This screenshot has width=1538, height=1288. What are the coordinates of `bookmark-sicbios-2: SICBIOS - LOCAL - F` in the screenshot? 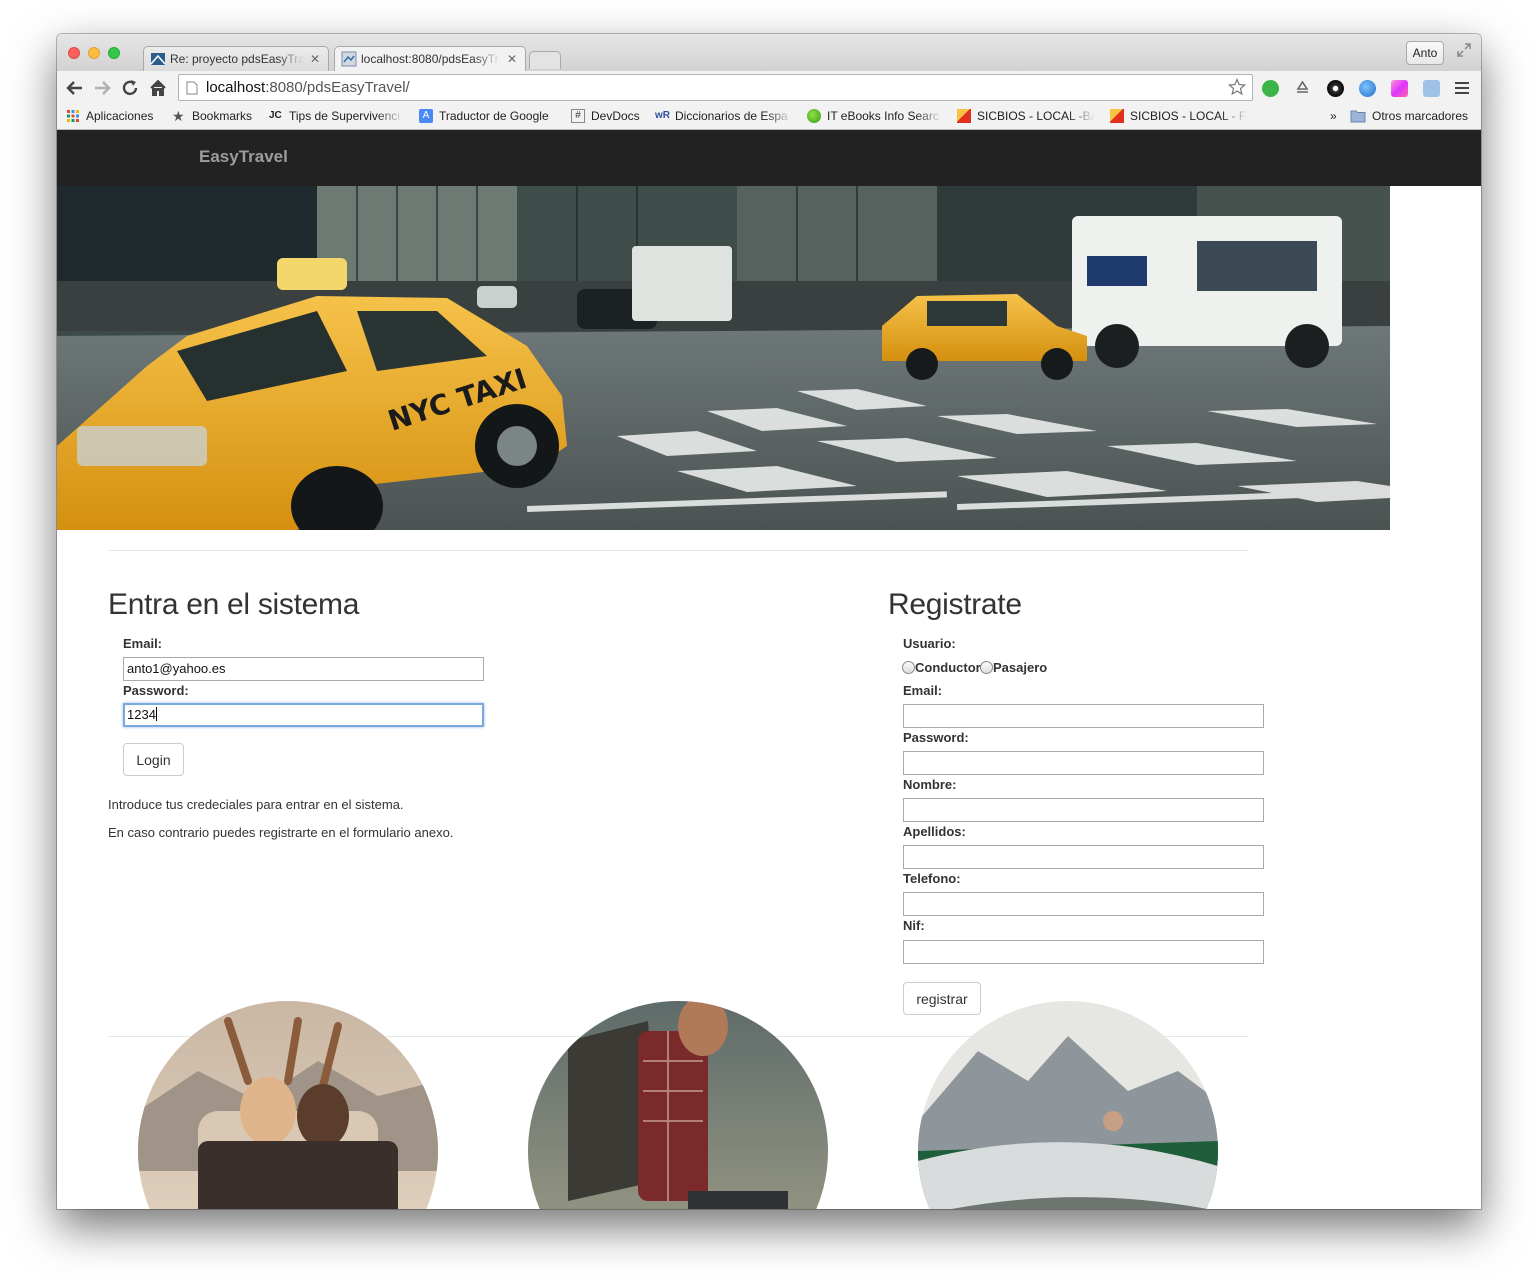 It's located at (1179, 116).